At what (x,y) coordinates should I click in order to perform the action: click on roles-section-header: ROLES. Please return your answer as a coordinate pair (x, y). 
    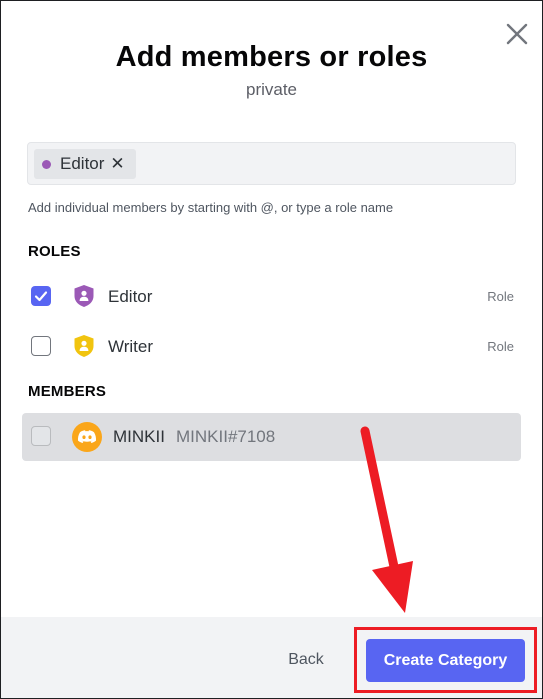
    Looking at the image, I should click on (54, 251).